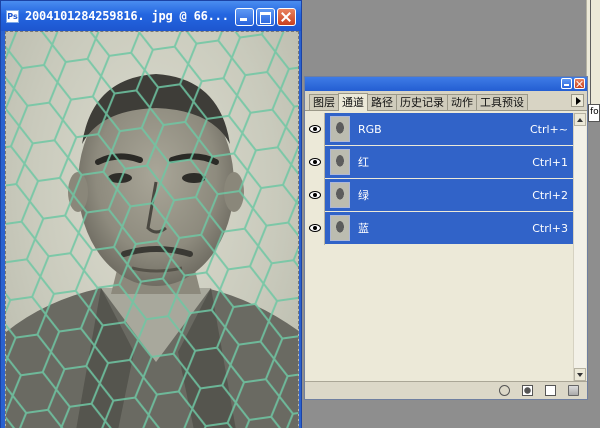 The image size is (600, 428). What do you see at coordinates (363, 195) in the screenshot?
I see `channel-name: 绿` at bounding box center [363, 195].